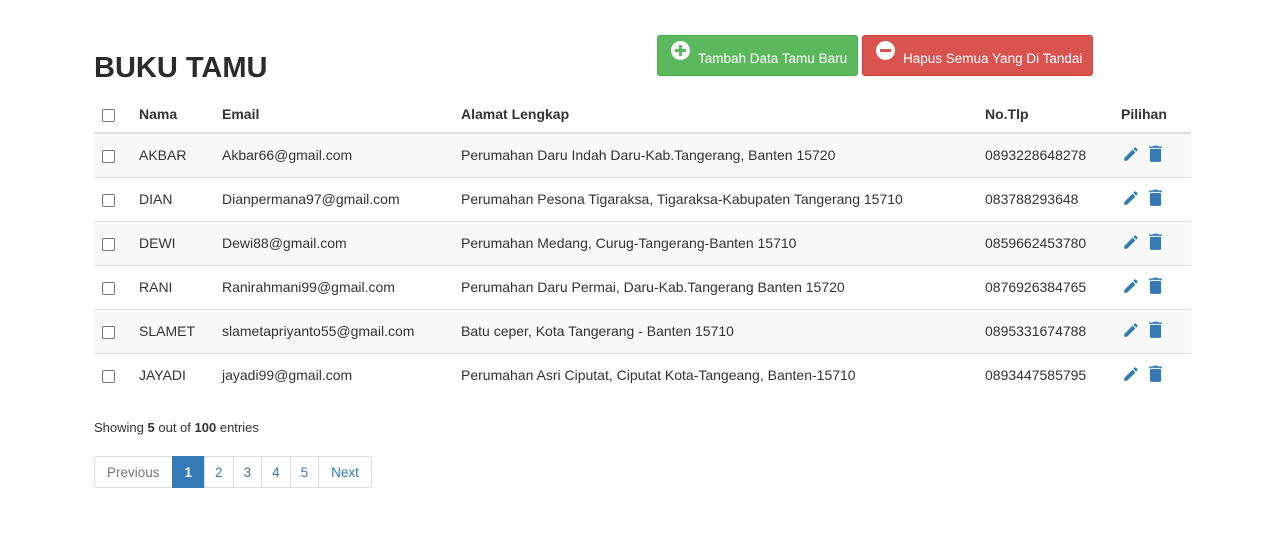 Image resolution: width=1280 pixels, height=537 pixels. Describe the element at coordinates (116, 115) in the screenshot. I see `header-select-all-cell` at that location.